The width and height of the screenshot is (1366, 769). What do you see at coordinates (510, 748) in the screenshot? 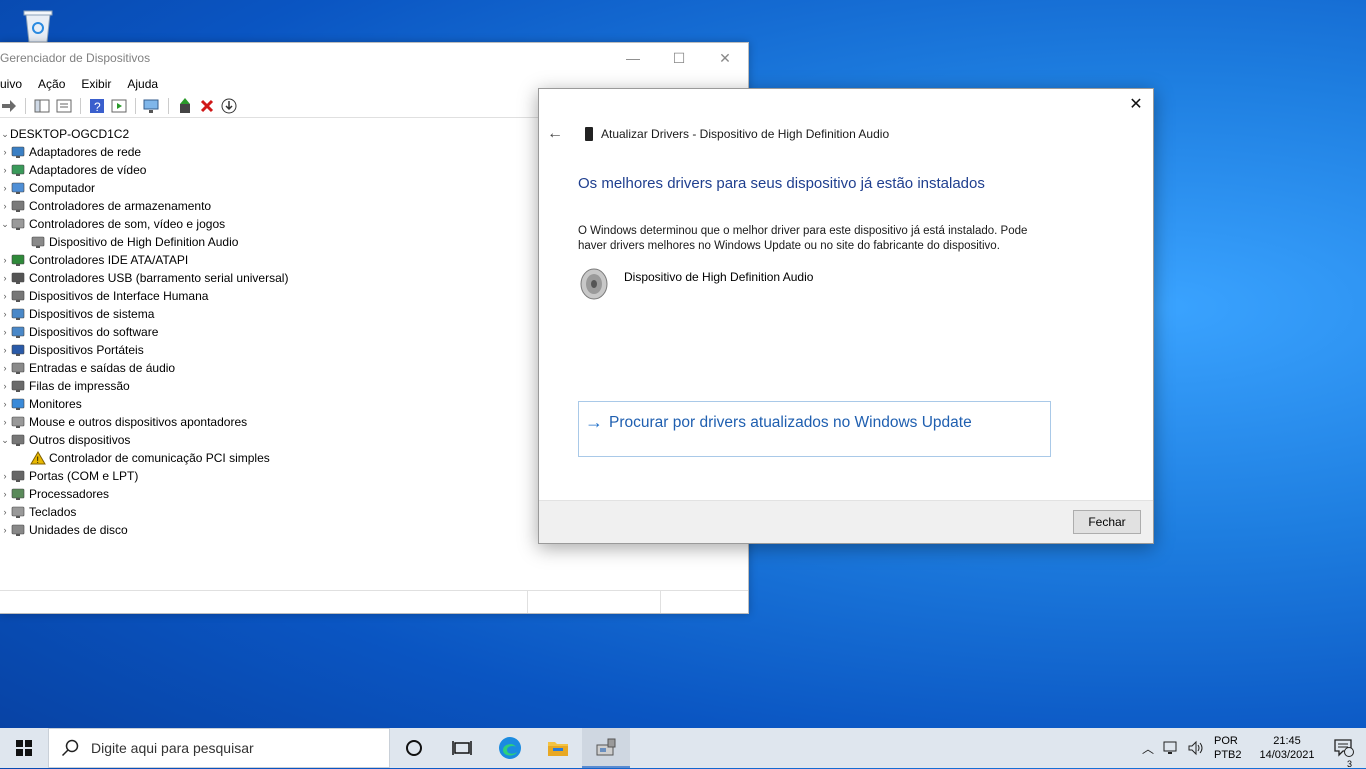
I see `edge-button` at bounding box center [510, 748].